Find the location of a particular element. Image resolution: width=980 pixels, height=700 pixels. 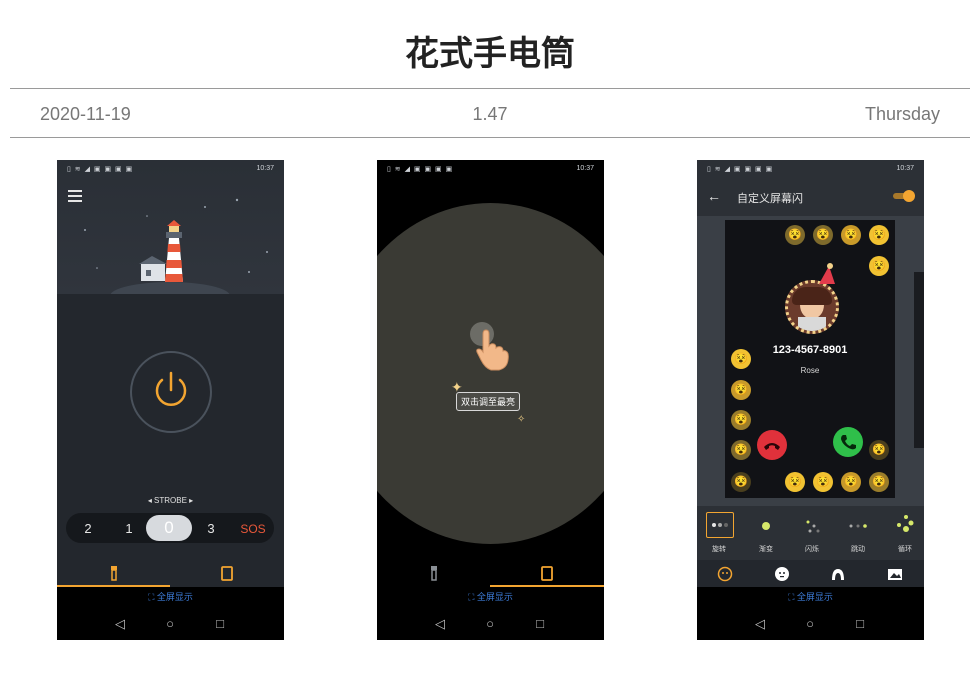

image-icon is located at coordinates (895, 574).